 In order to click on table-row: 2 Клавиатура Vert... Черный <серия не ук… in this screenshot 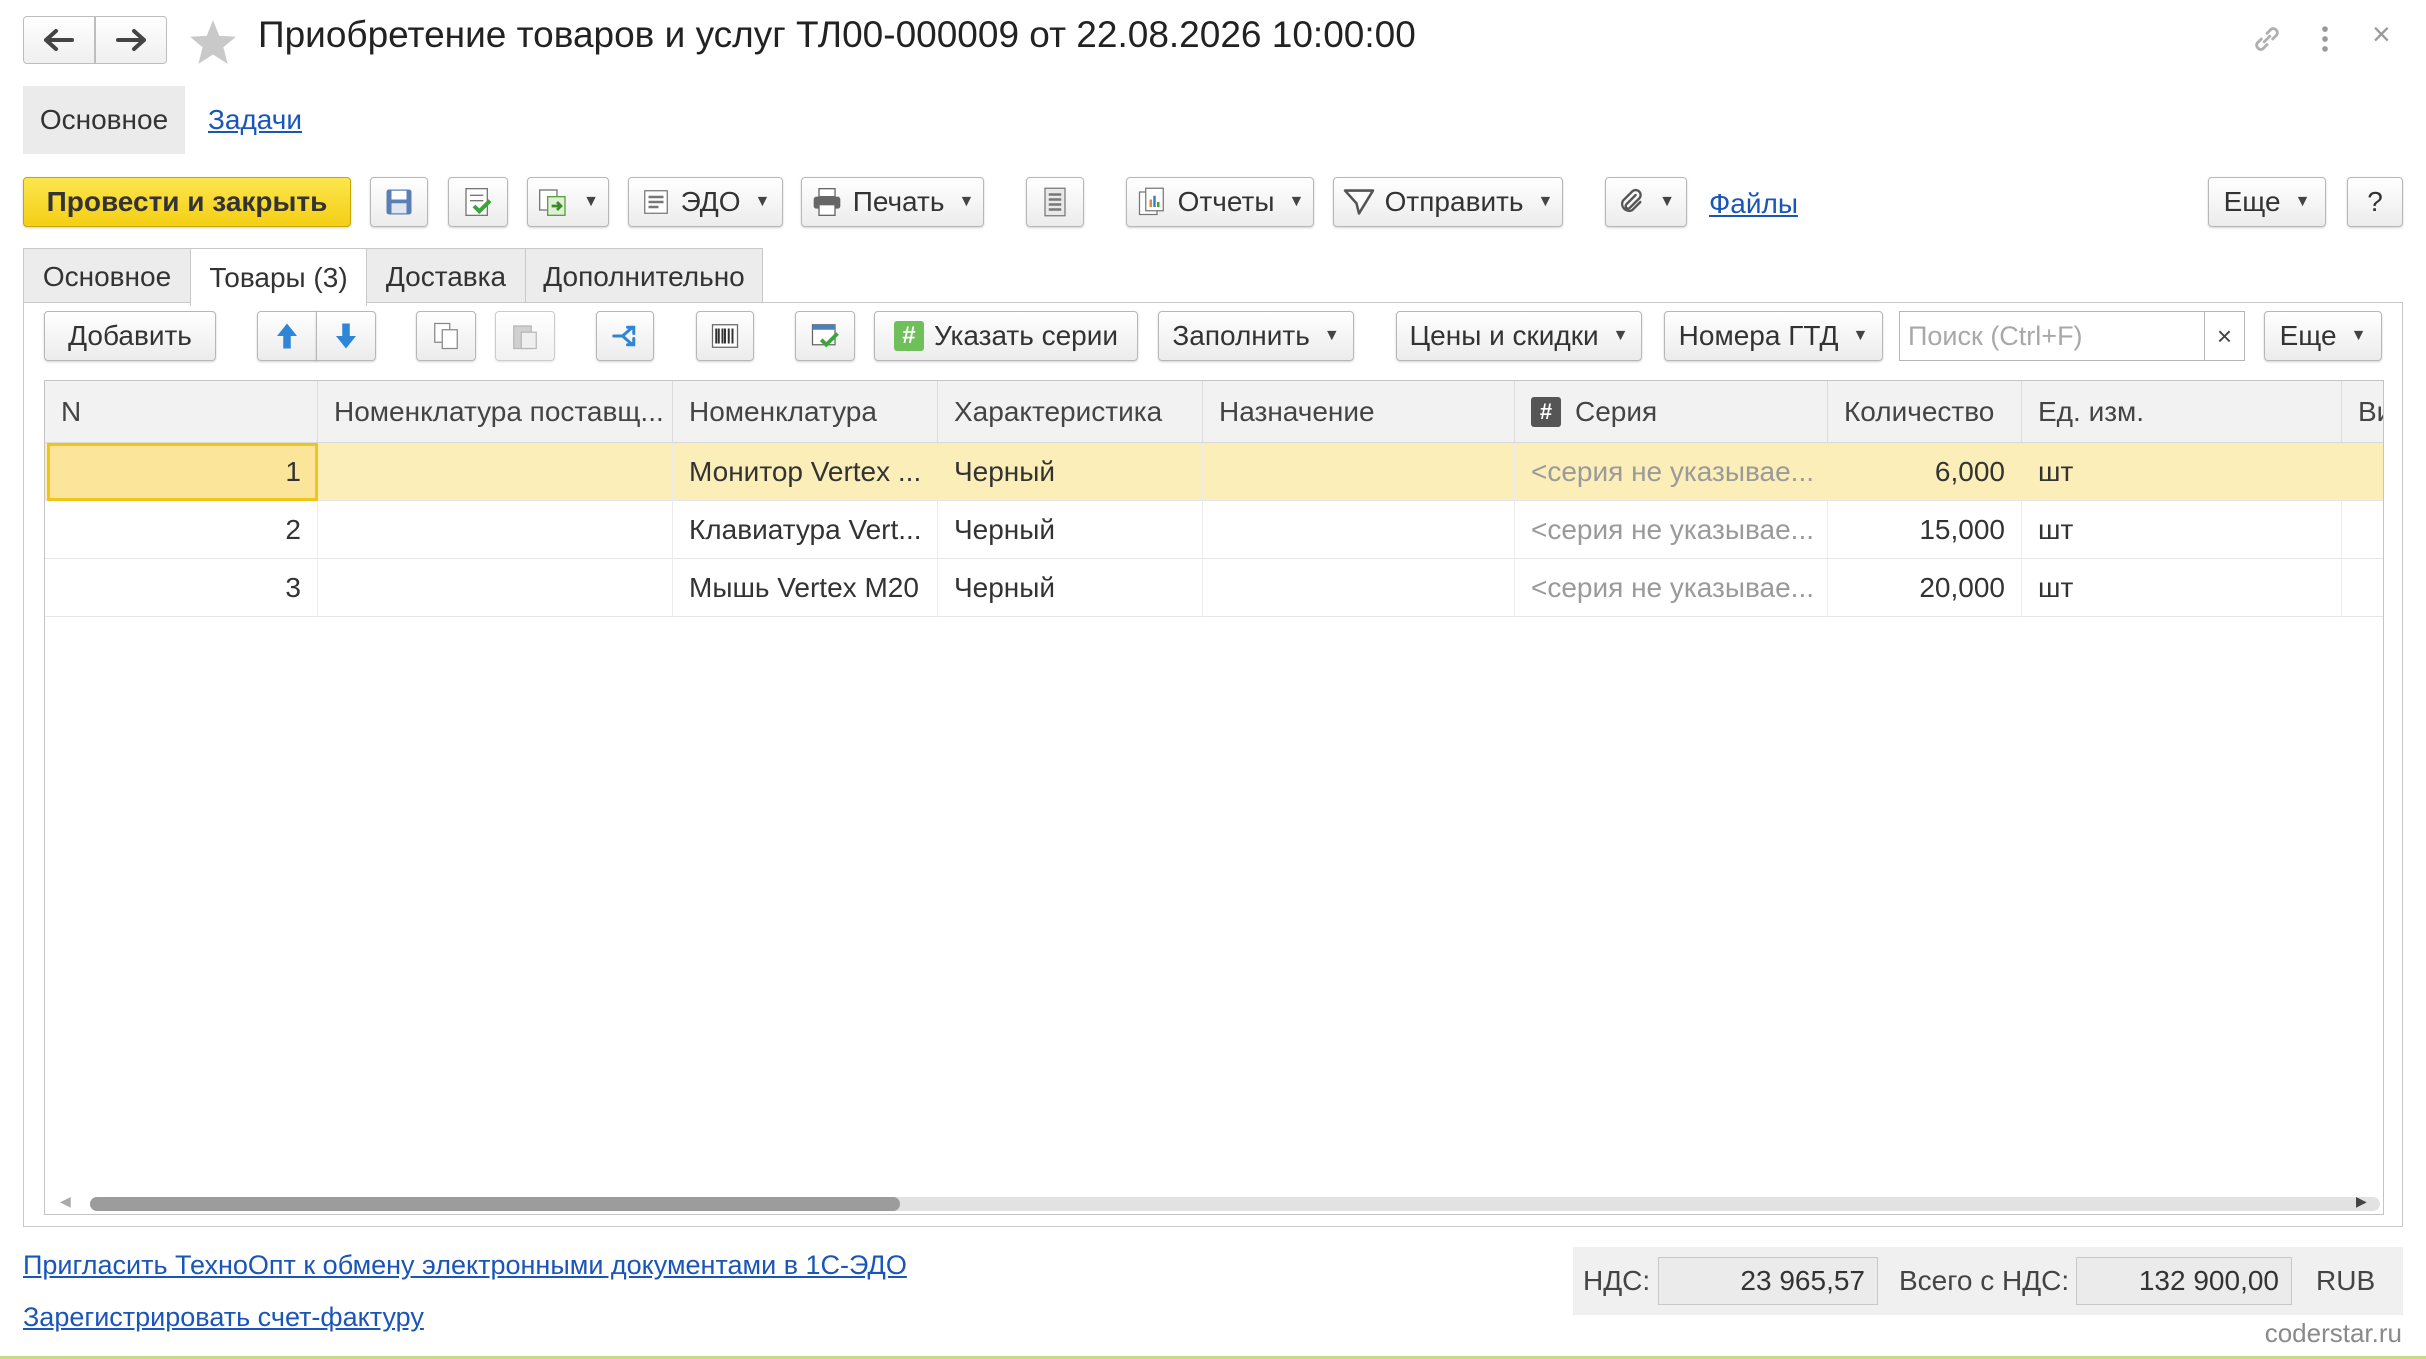, I will do `click(1214, 530)`.